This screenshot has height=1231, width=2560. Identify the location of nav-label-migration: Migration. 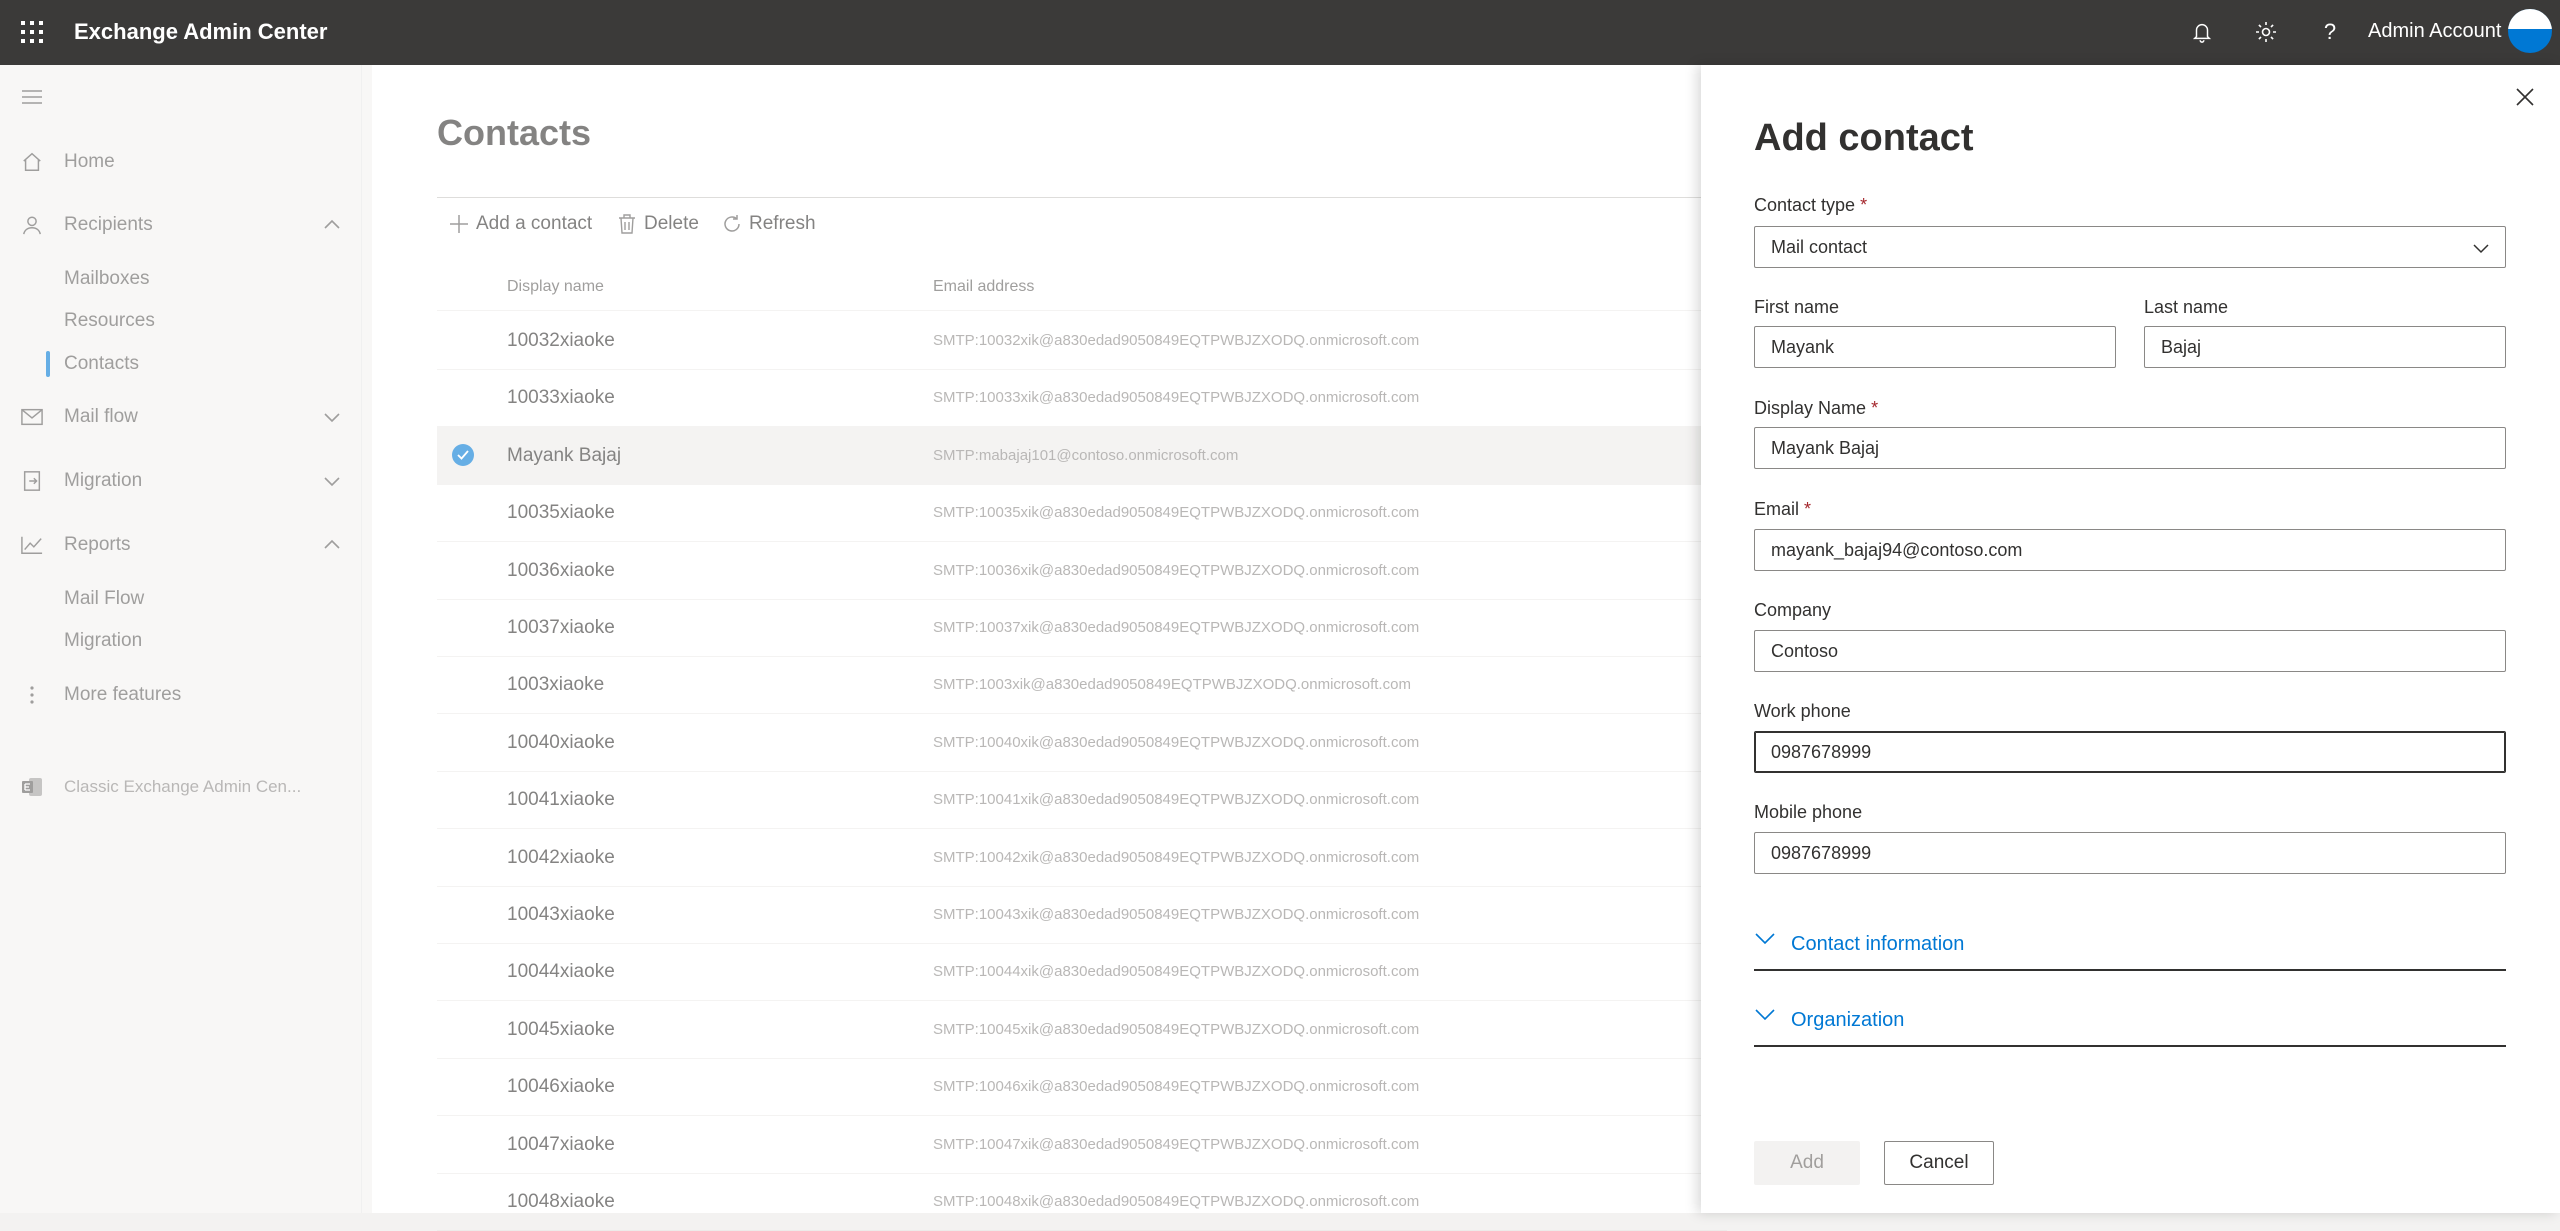
(103, 480).